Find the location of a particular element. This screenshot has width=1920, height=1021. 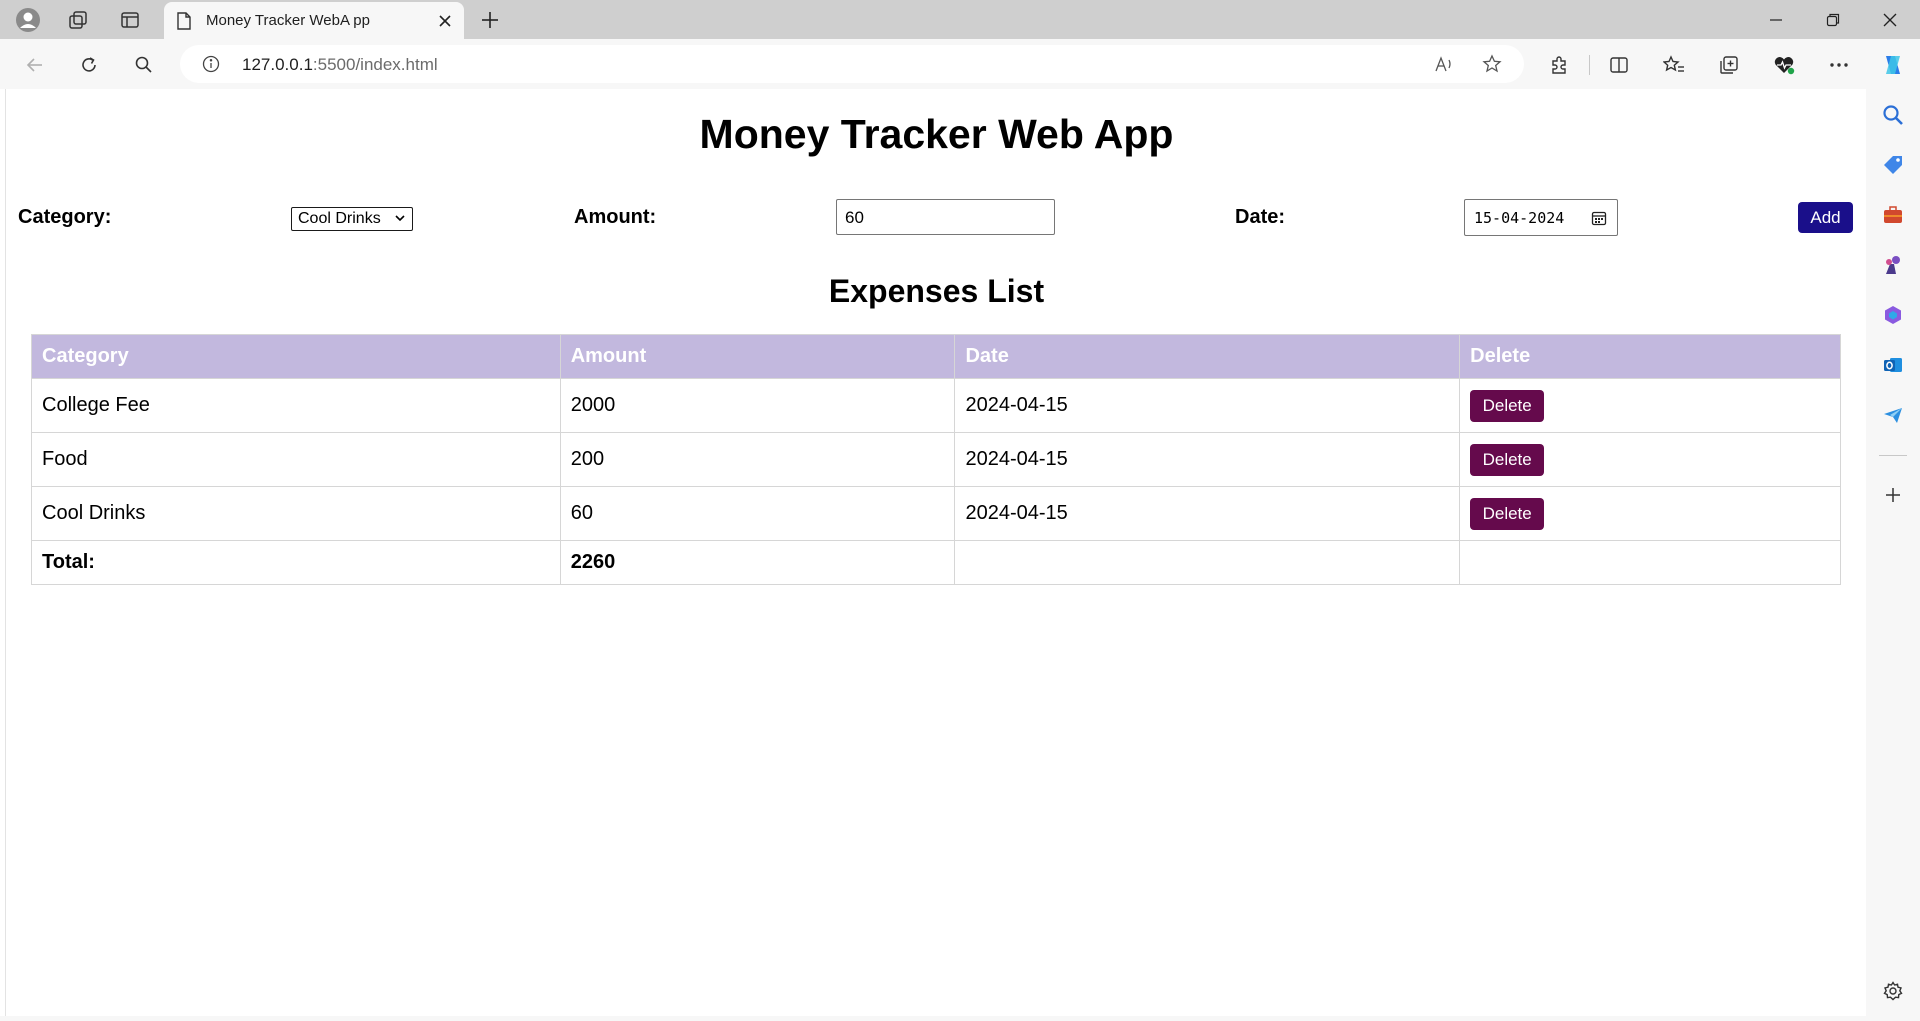

restore-icon is located at coordinates (1833, 19).